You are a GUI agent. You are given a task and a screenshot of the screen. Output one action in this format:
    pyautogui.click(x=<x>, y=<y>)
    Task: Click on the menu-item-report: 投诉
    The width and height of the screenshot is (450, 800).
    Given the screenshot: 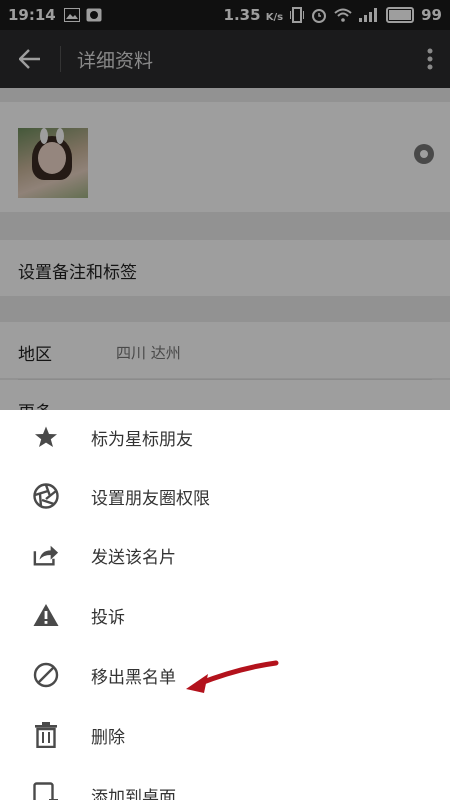 What is the action you would take?
    pyautogui.click(x=225, y=615)
    